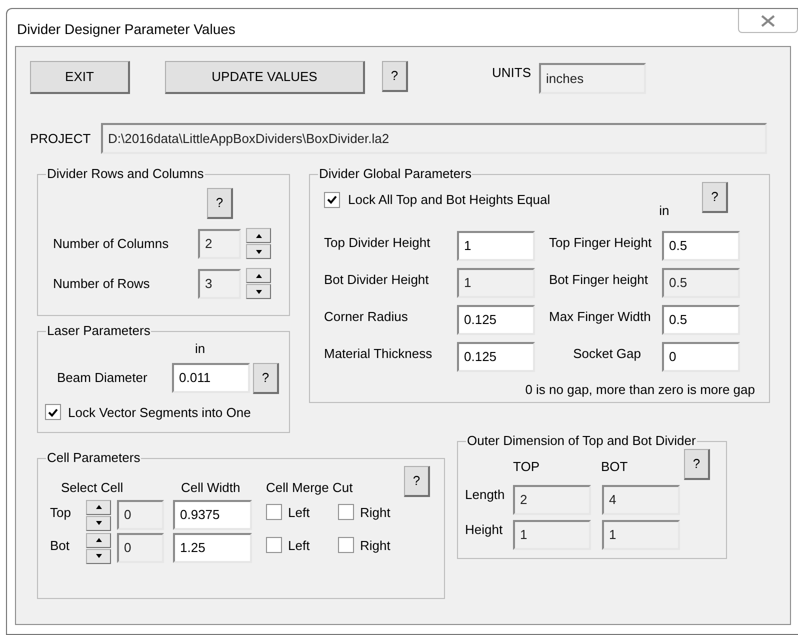 This screenshot has height=635, width=798. Describe the element at coordinates (377, 279) in the screenshot. I see `label: Bot Divider Height` at that location.